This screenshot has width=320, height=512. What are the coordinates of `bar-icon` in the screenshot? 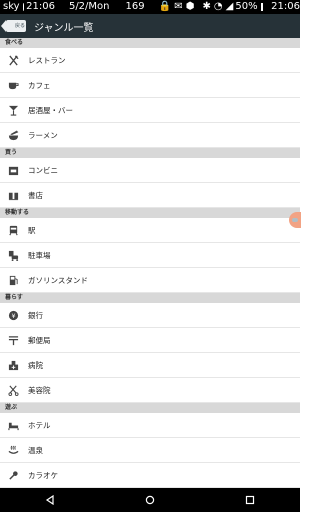 It's located at (13, 110).